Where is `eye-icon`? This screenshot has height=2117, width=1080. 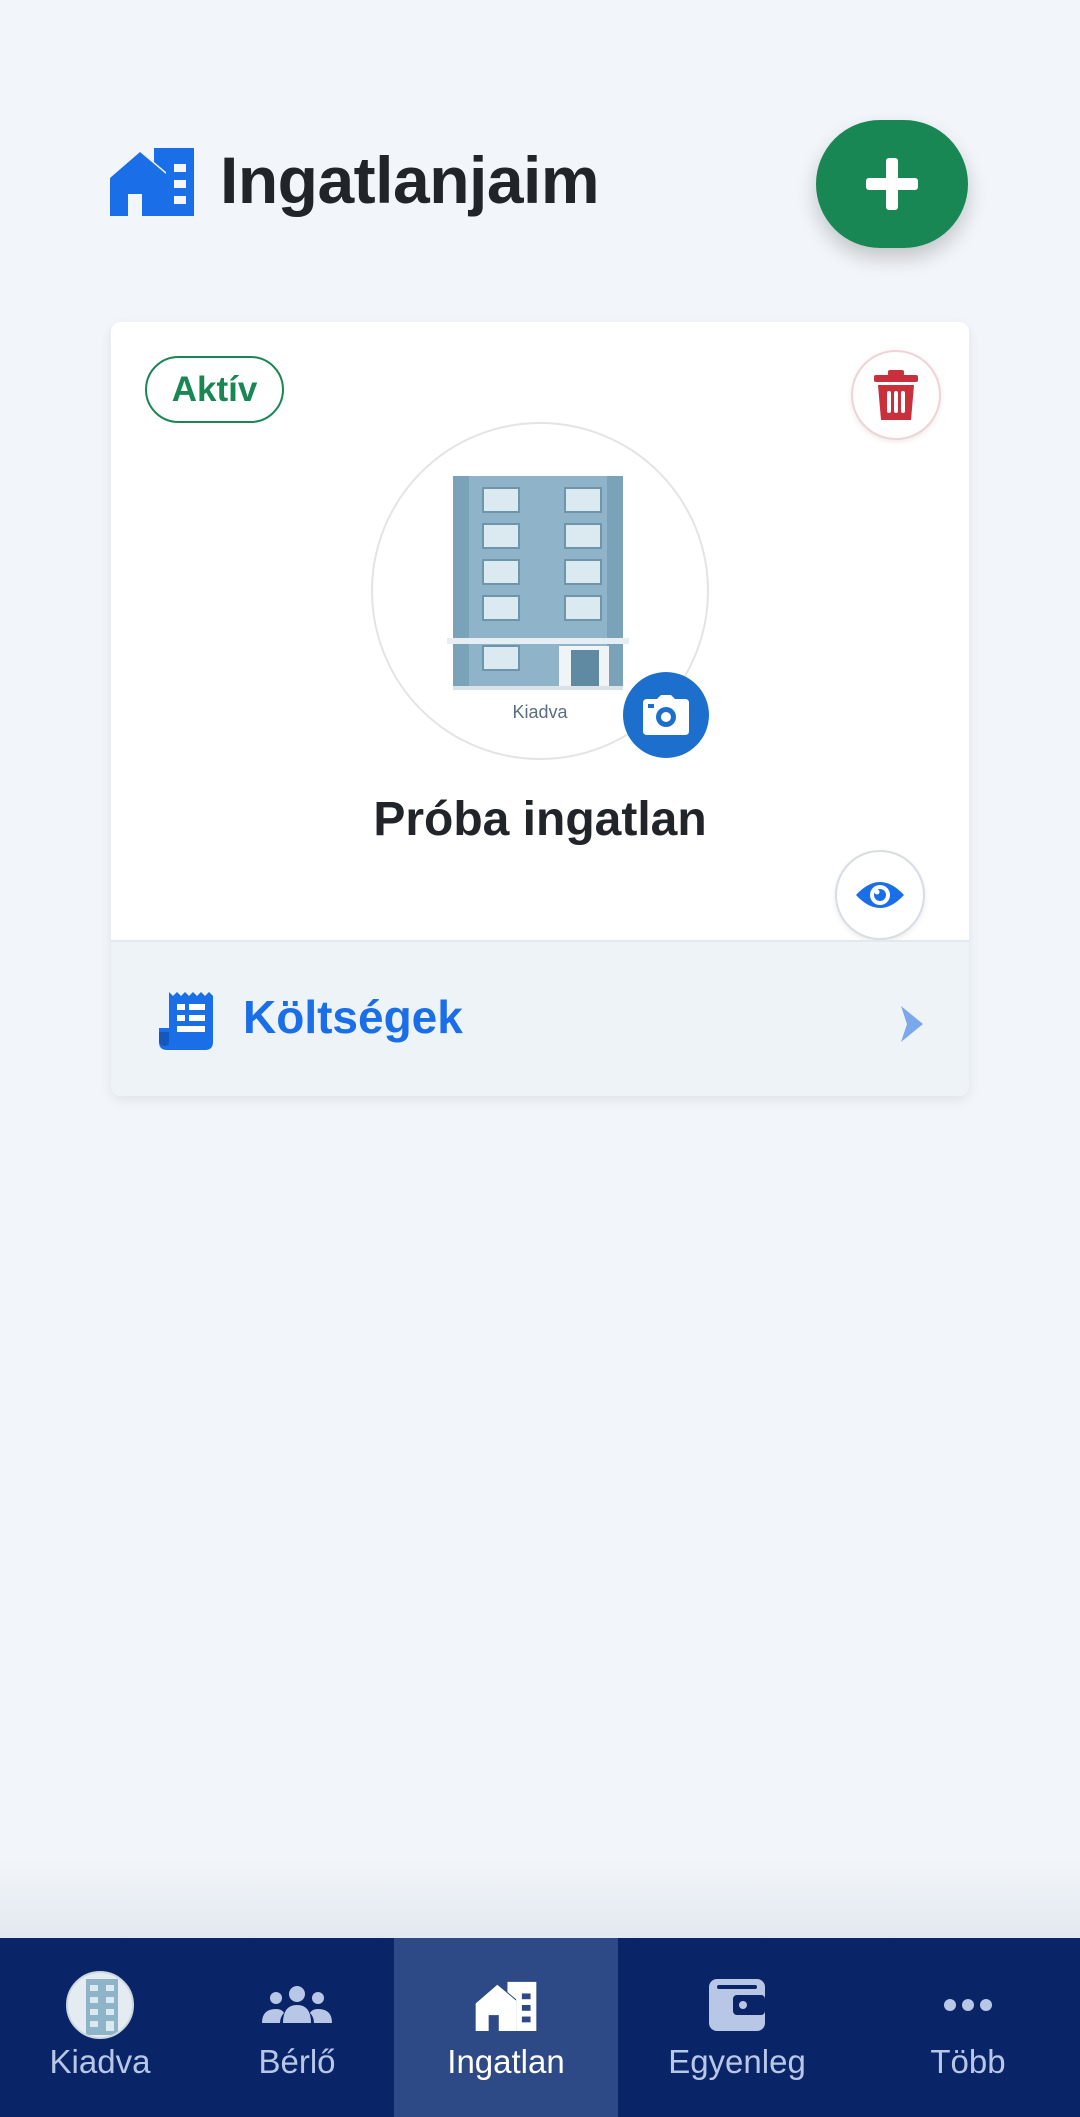
eye-icon is located at coordinates (880, 895).